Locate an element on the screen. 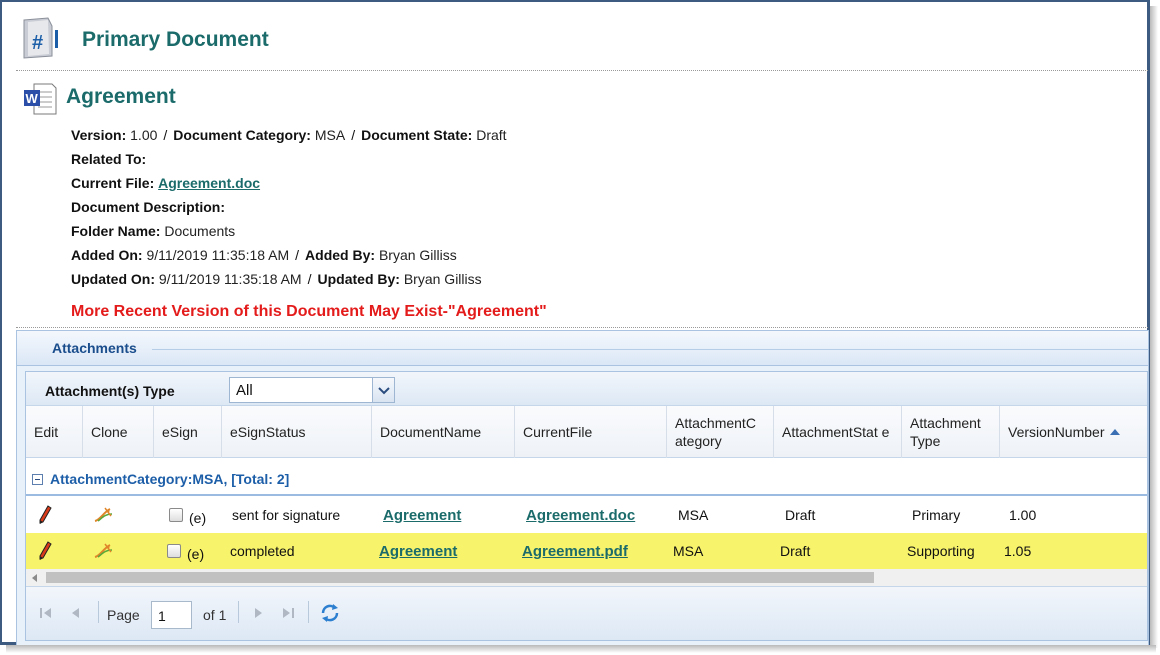  esign-cell: (e) is located at coordinates (185, 551).